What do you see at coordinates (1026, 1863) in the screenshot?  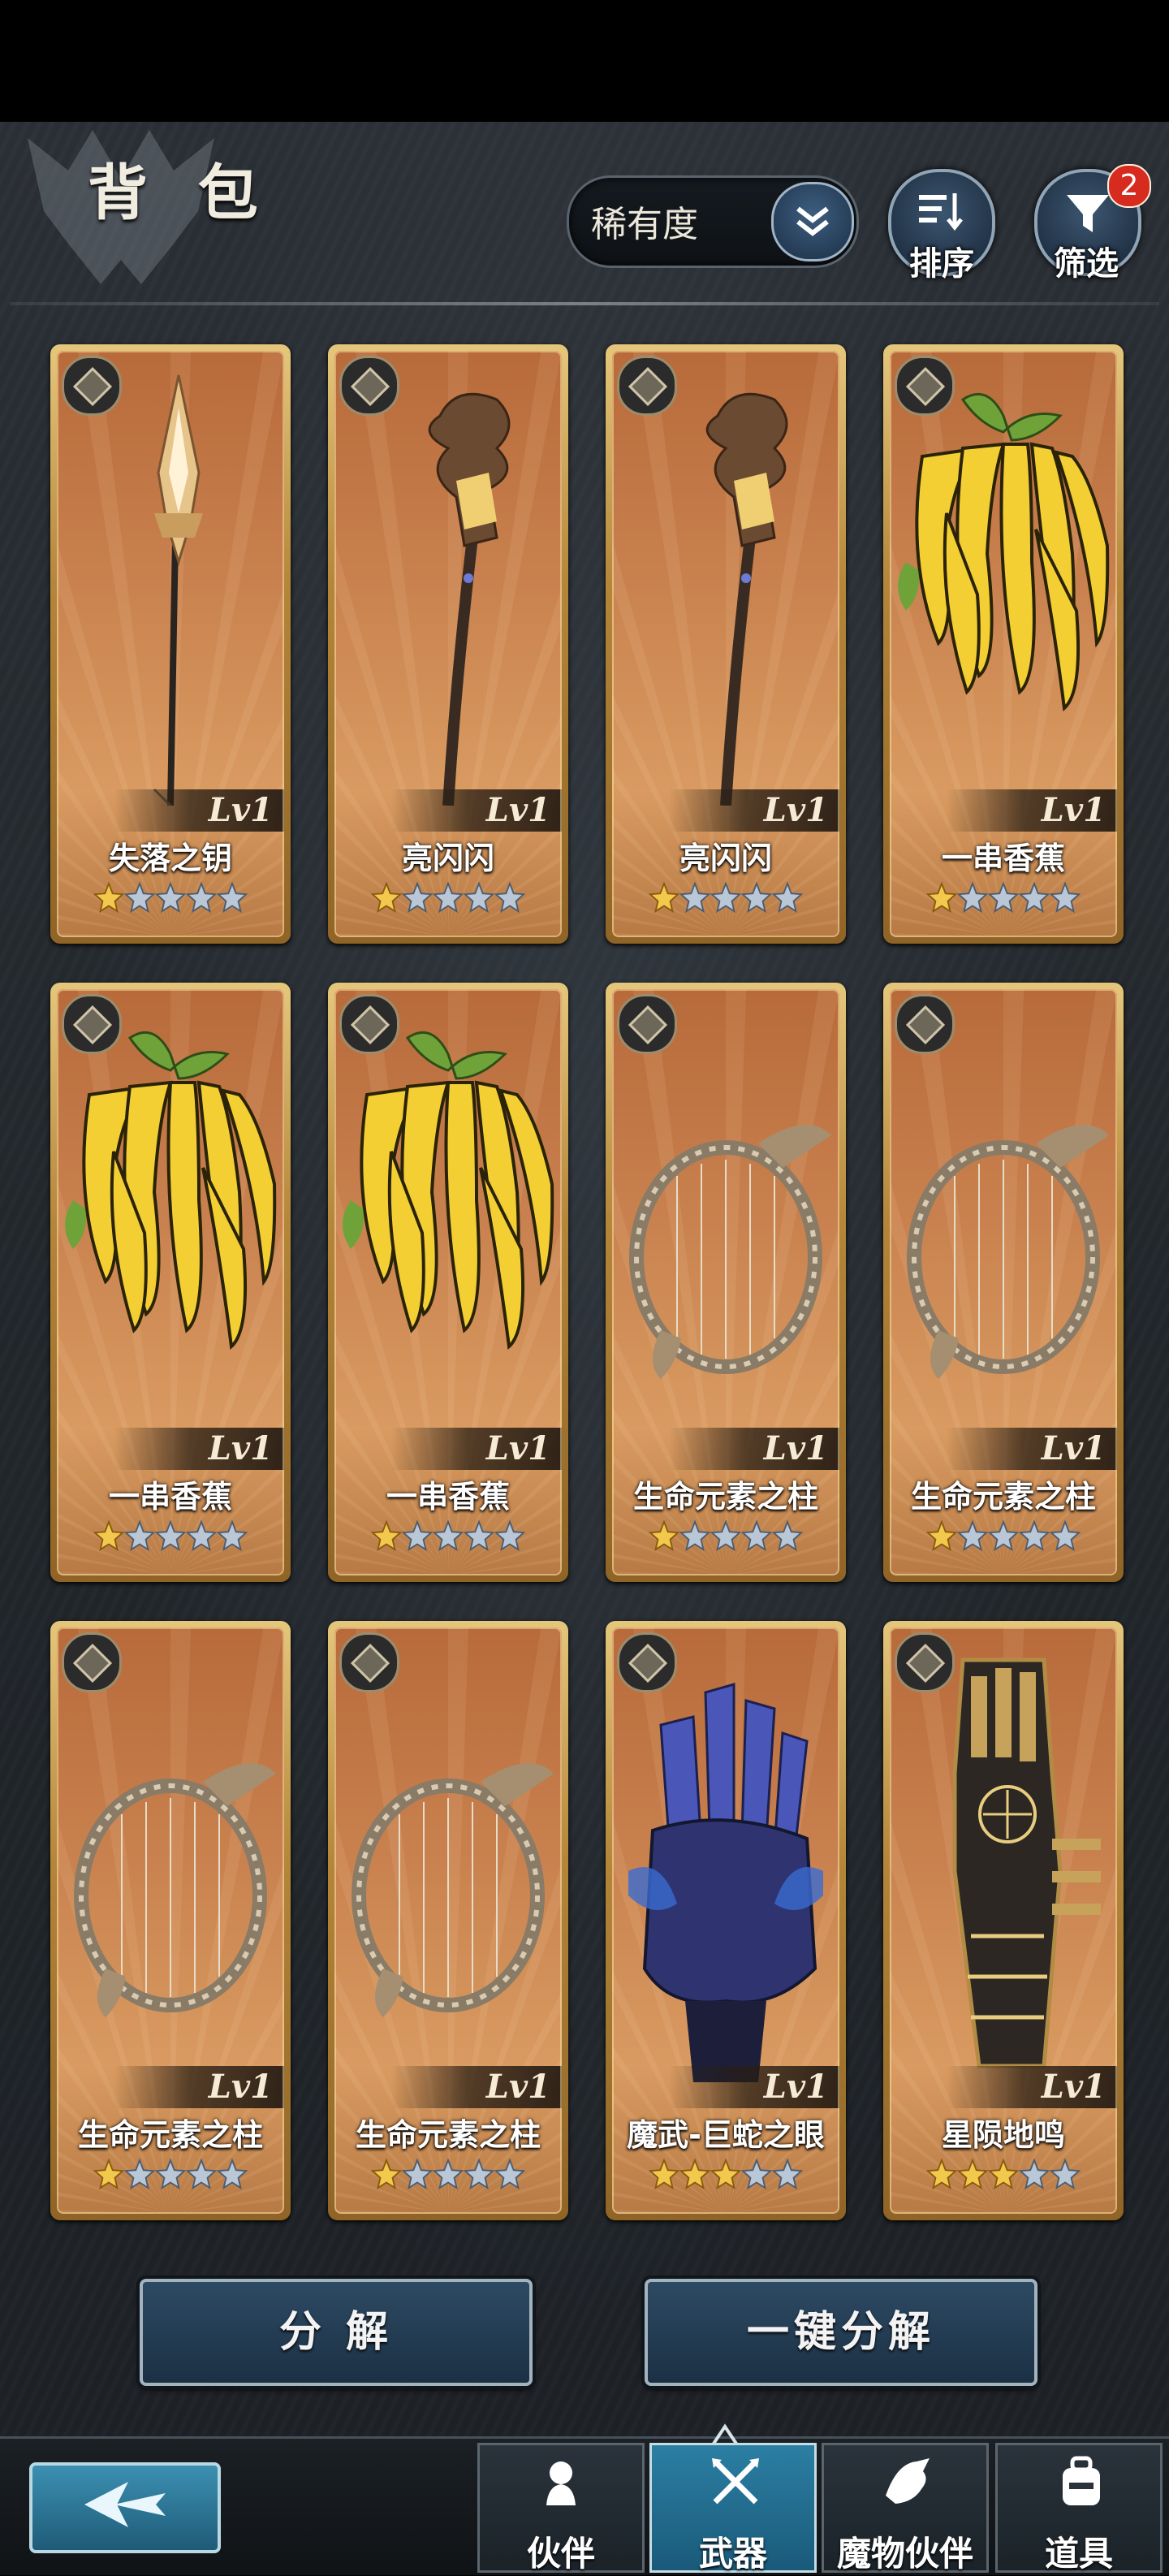 I see `gauntlet-weapon-icon` at bounding box center [1026, 1863].